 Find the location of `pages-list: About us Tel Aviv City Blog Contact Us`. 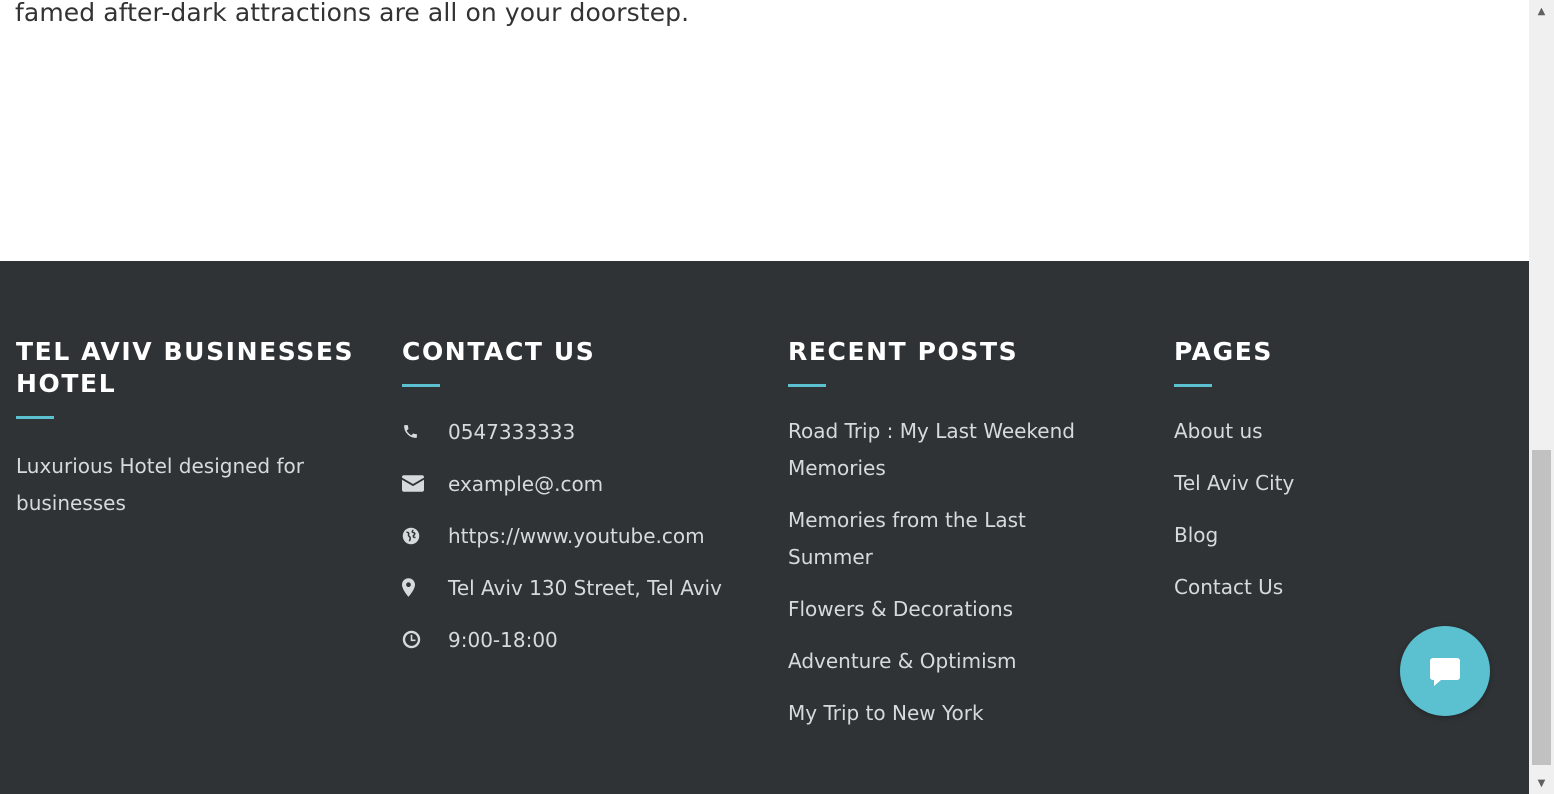

pages-list: About us Tel Aviv City Blog Contact Us is located at coordinates (1324, 509).